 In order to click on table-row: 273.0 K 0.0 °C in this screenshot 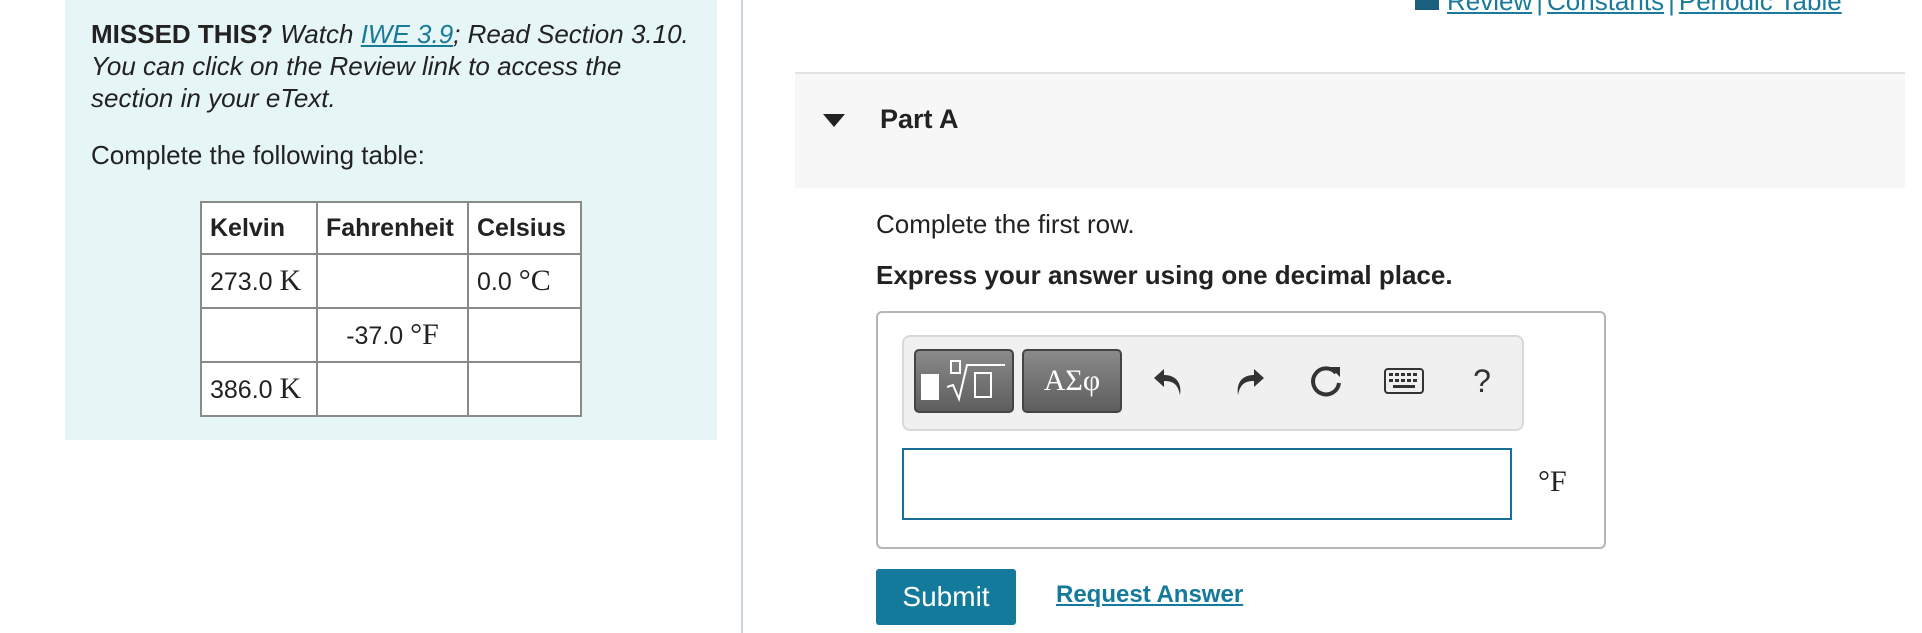, I will do `click(391, 281)`.